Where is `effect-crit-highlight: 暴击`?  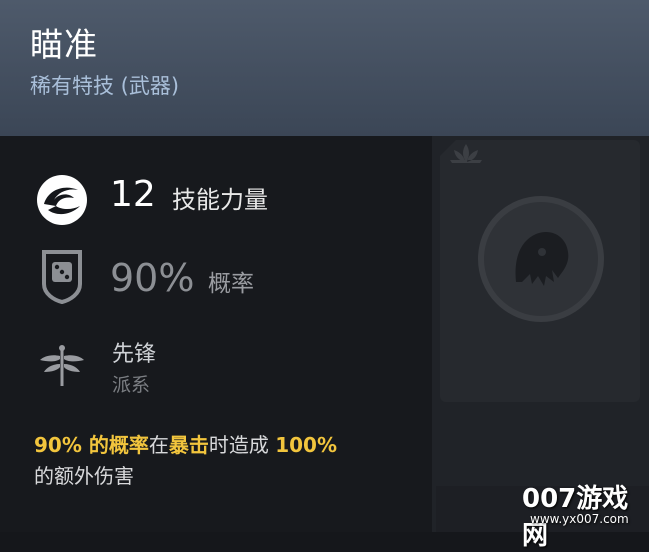
effect-crit-highlight: 暴击 is located at coordinates (188, 445).